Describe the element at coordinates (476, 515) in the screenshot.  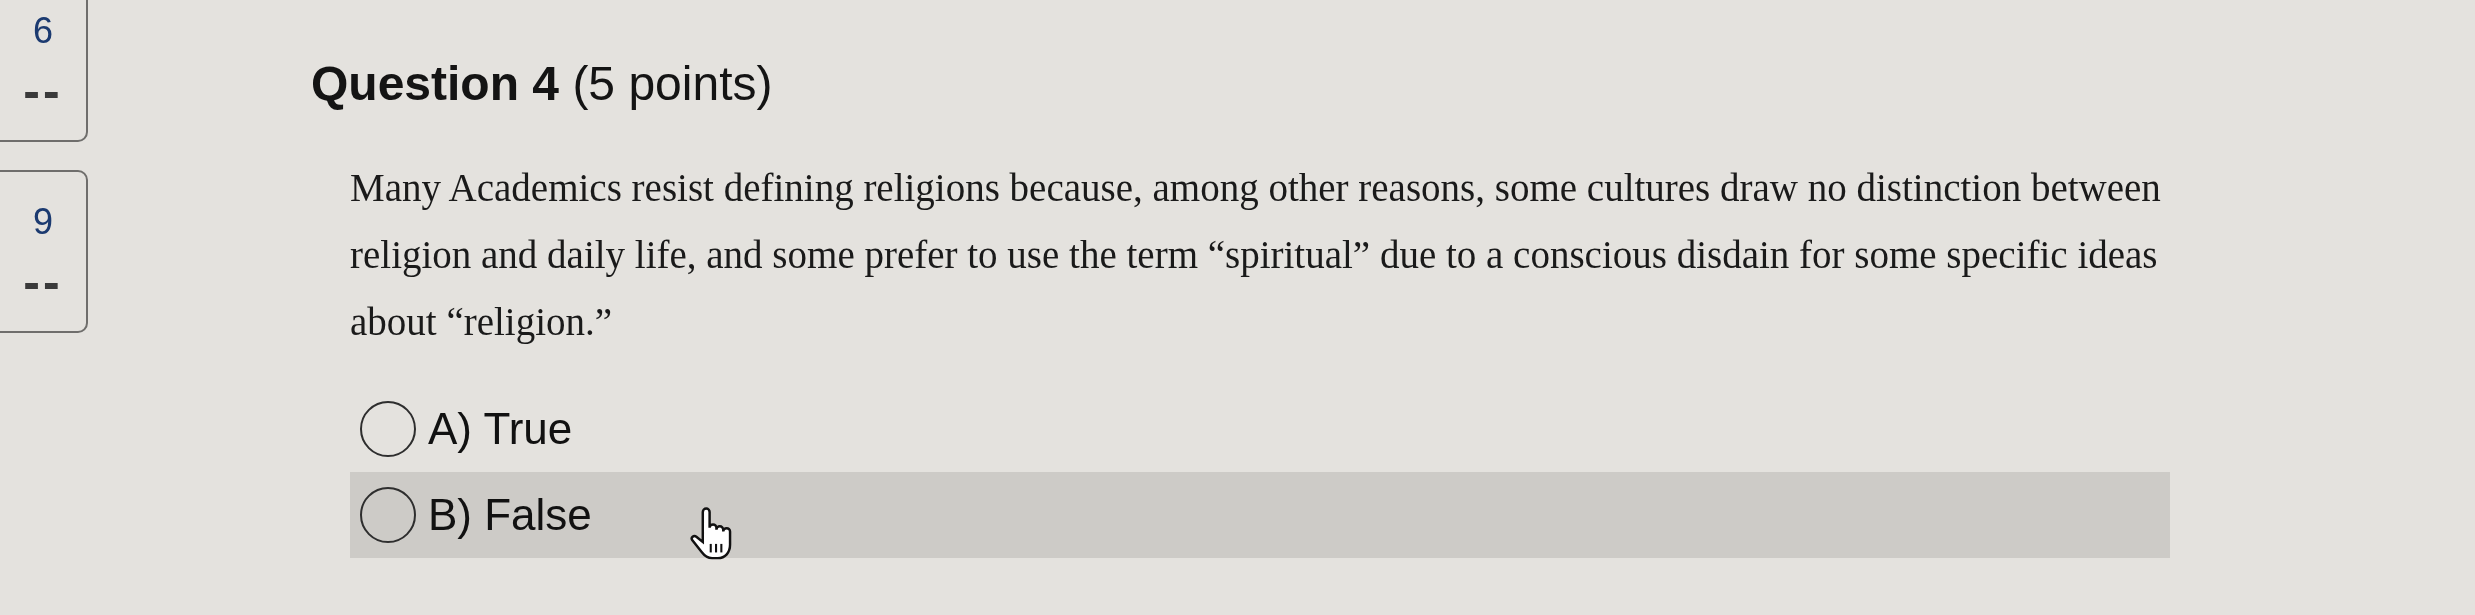
I see `answer-option: B) False` at that location.